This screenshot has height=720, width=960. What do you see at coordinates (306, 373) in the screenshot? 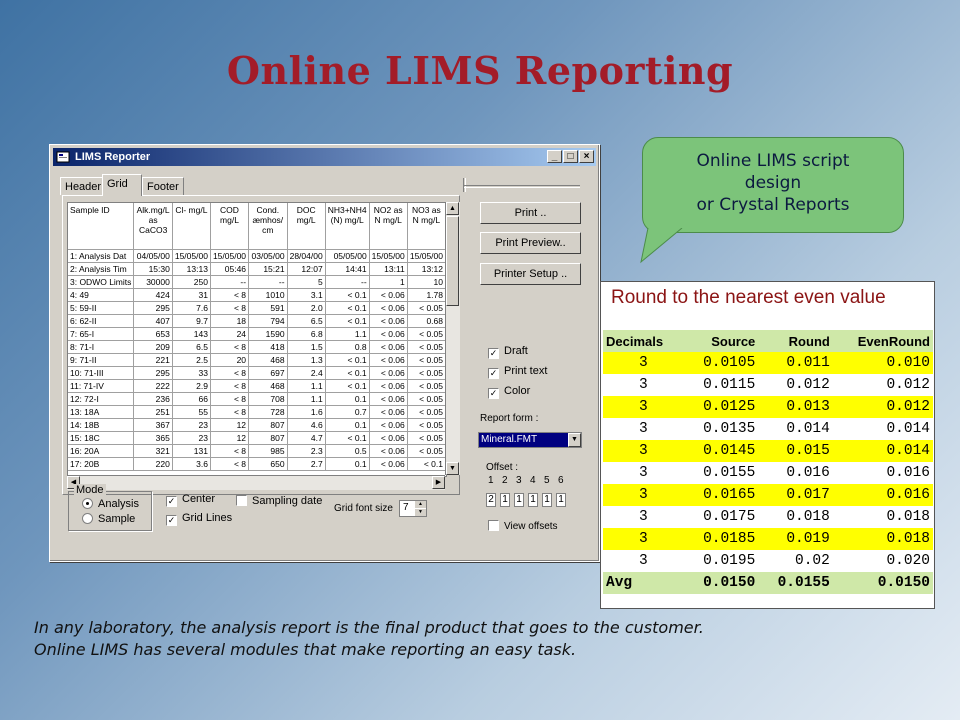
I see `table-cell: 2.4` at bounding box center [306, 373].